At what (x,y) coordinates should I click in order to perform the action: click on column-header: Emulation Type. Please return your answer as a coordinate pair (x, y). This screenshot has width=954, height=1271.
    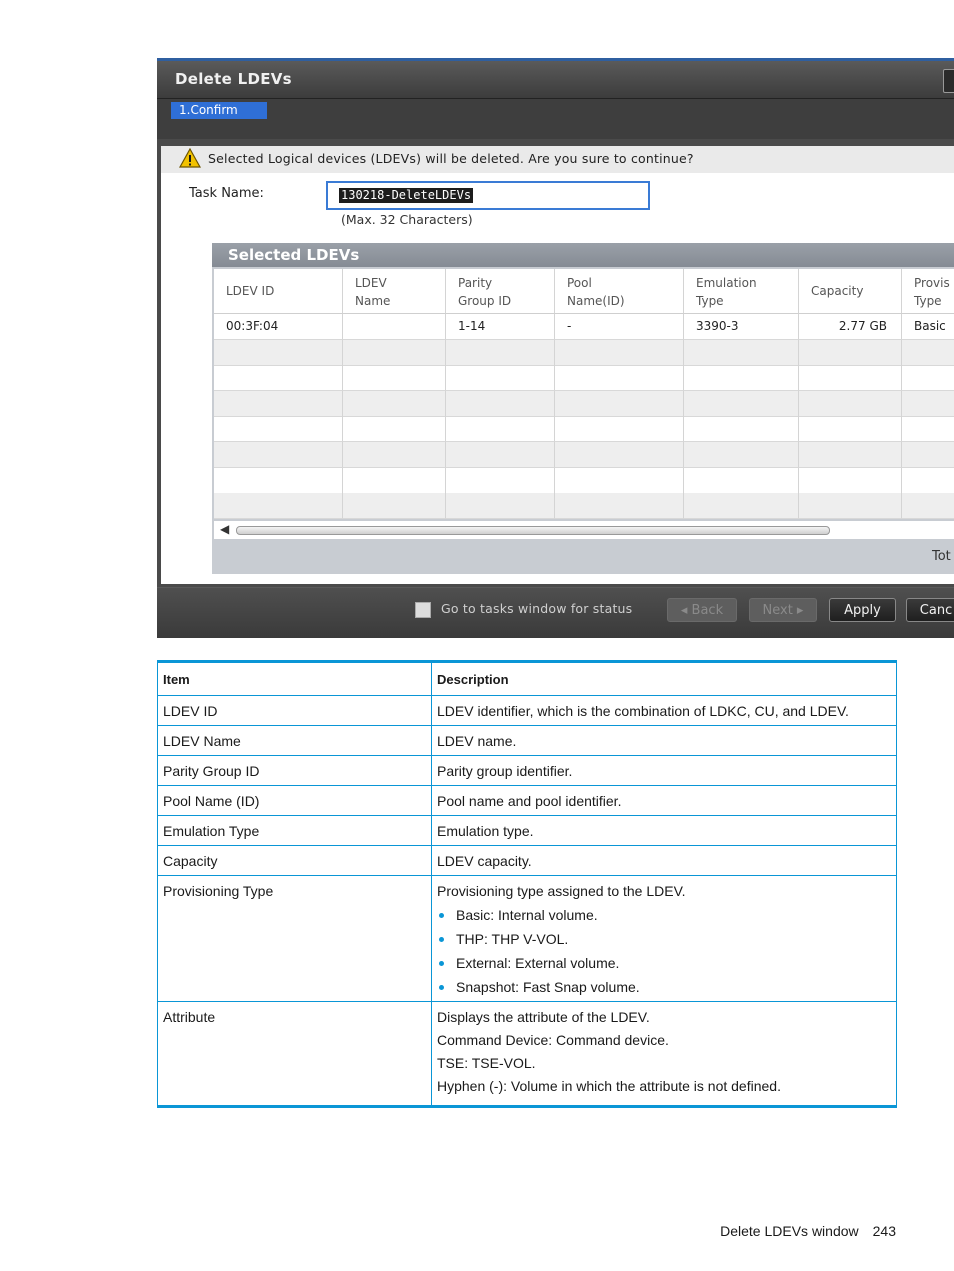
    Looking at the image, I should click on (741, 291).